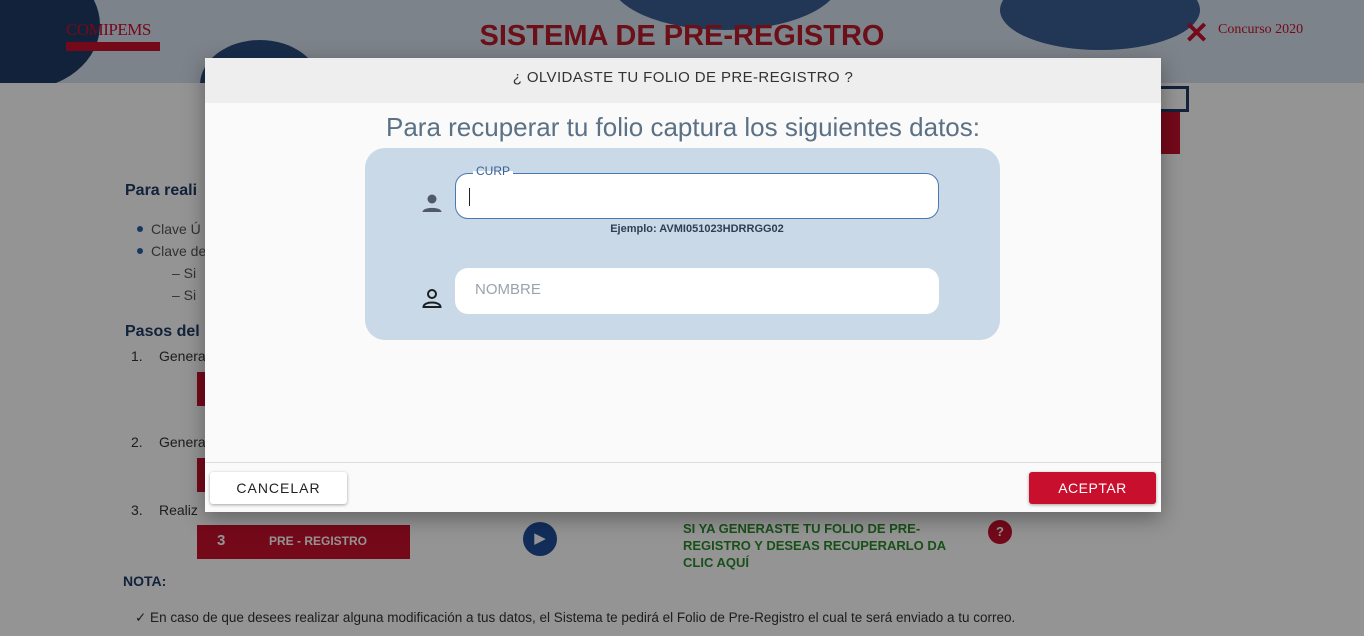 The height and width of the screenshot is (636, 1364). What do you see at coordinates (697, 229) in the screenshot?
I see `curp-example-hint: Ejemplo: AVMI051023HDRRGG02` at bounding box center [697, 229].